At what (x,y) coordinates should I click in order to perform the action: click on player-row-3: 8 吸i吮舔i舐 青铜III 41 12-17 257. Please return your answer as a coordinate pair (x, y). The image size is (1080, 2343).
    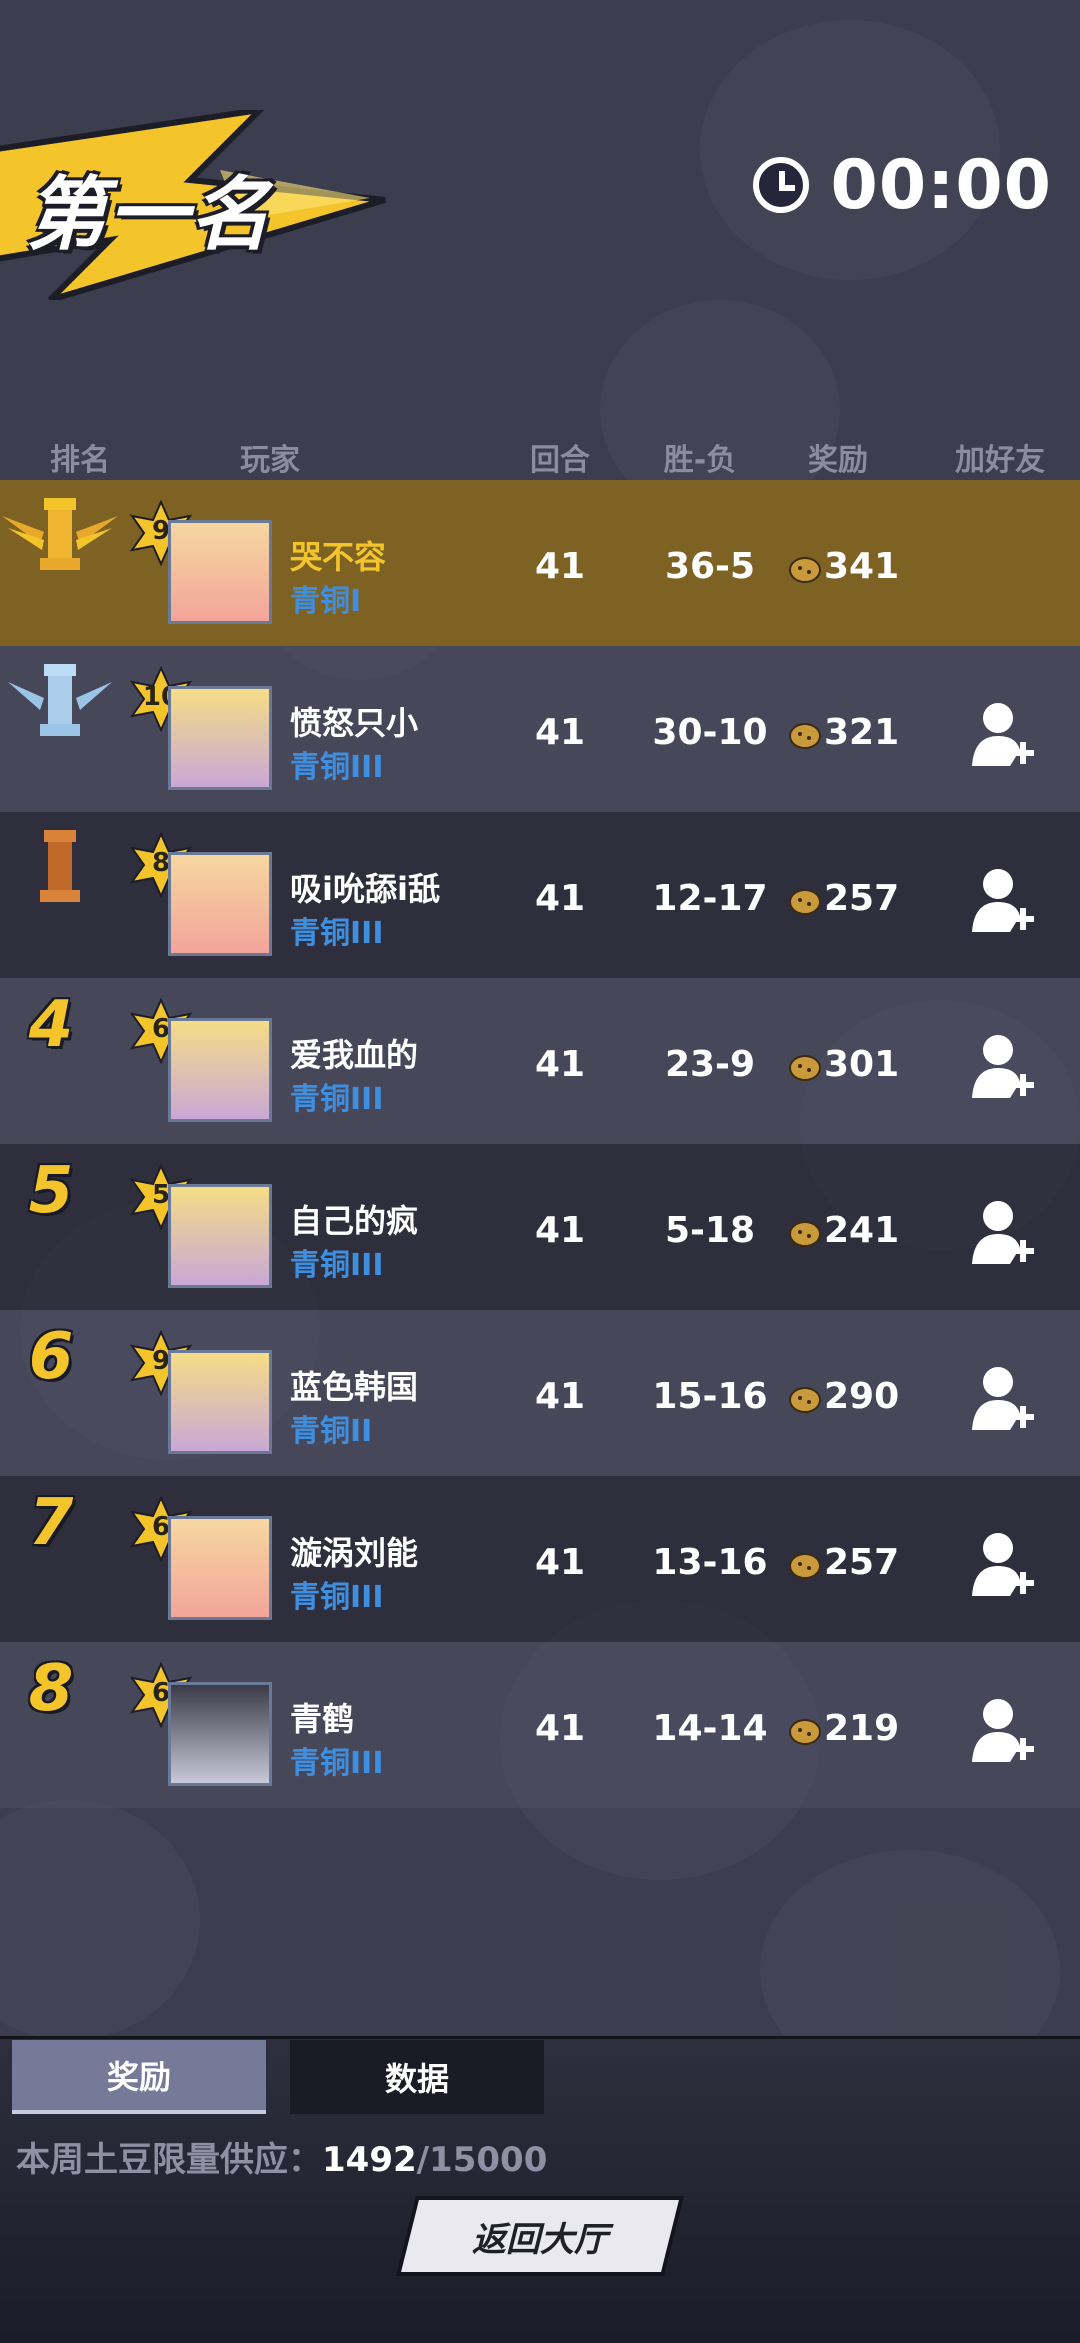
    Looking at the image, I should click on (540, 895).